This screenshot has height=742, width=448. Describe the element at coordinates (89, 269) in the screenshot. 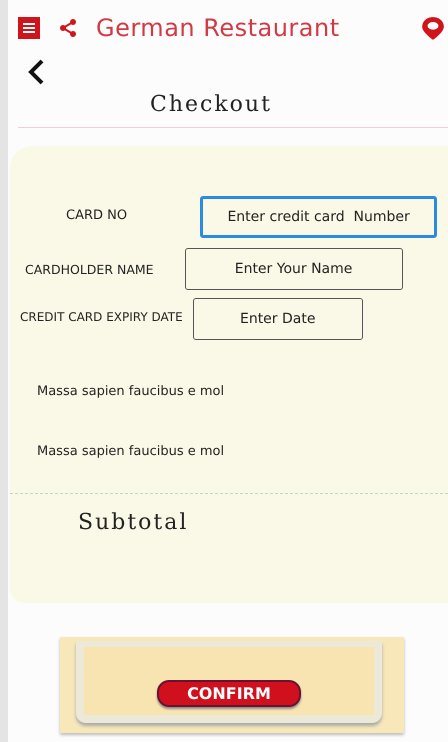

I see `field-label: CARDHOLDER NAME` at that location.